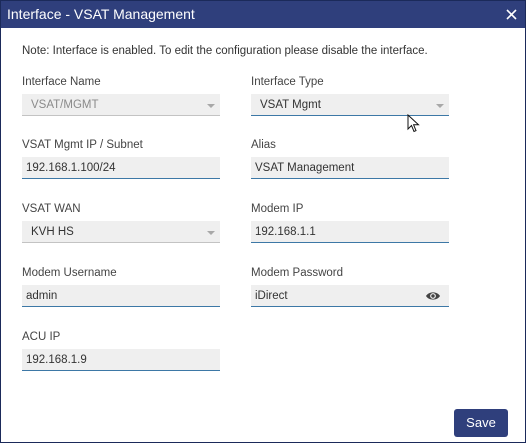 This screenshot has height=443, width=526. What do you see at coordinates (65, 105) in the screenshot?
I see `interface-name-value: VSAT/MGMT` at bounding box center [65, 105].